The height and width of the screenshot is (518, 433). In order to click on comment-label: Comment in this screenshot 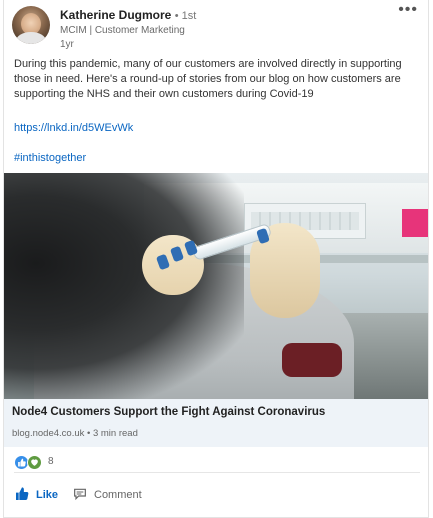, I will do `click(118, 495)`.